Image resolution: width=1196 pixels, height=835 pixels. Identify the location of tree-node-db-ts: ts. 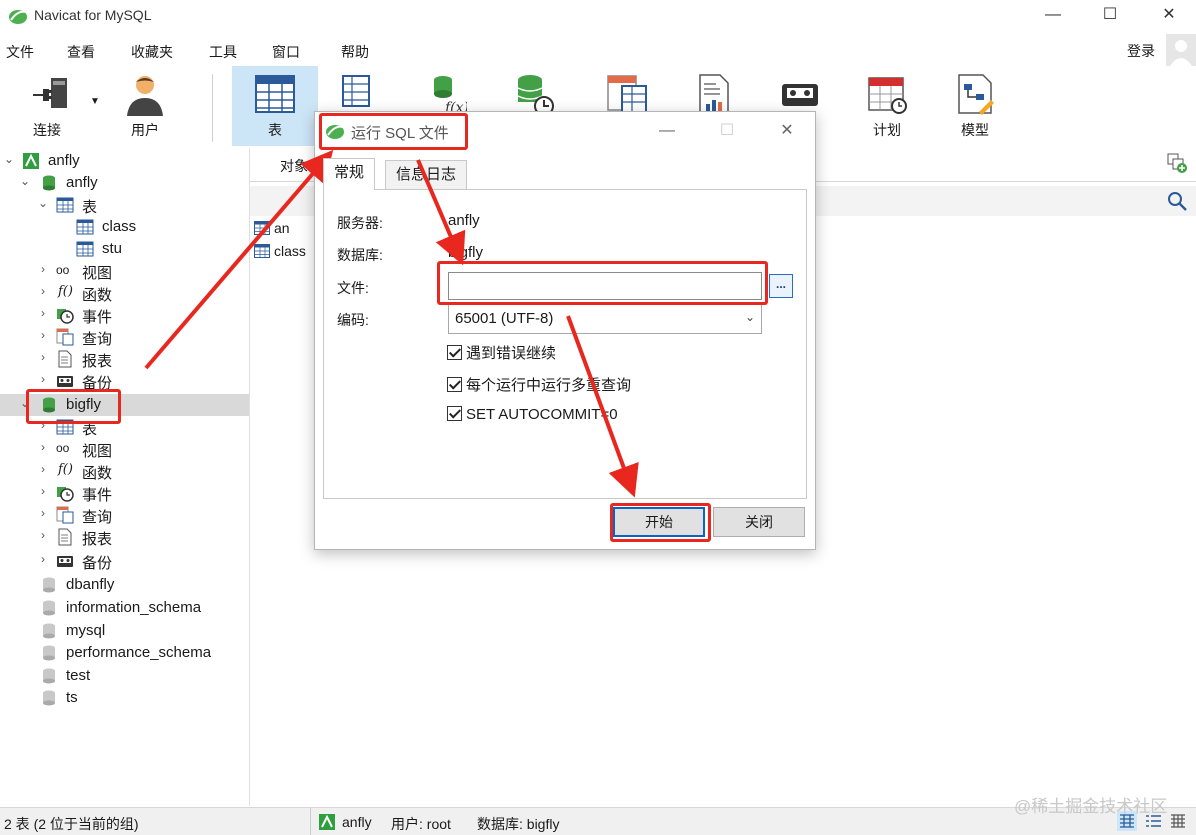
(124, 698).